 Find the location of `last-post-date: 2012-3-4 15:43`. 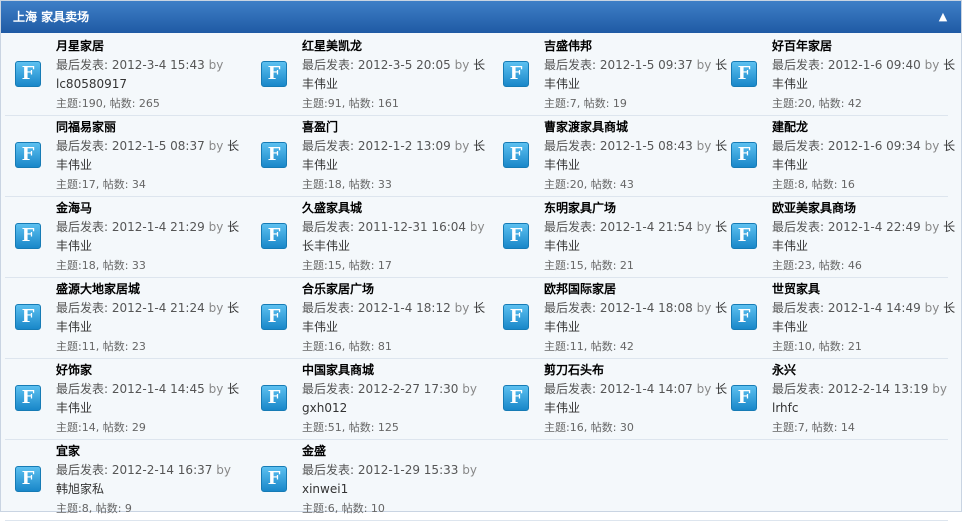

last-post-date: 2012-3-4 15:43 is located at coordinates (158, 65).